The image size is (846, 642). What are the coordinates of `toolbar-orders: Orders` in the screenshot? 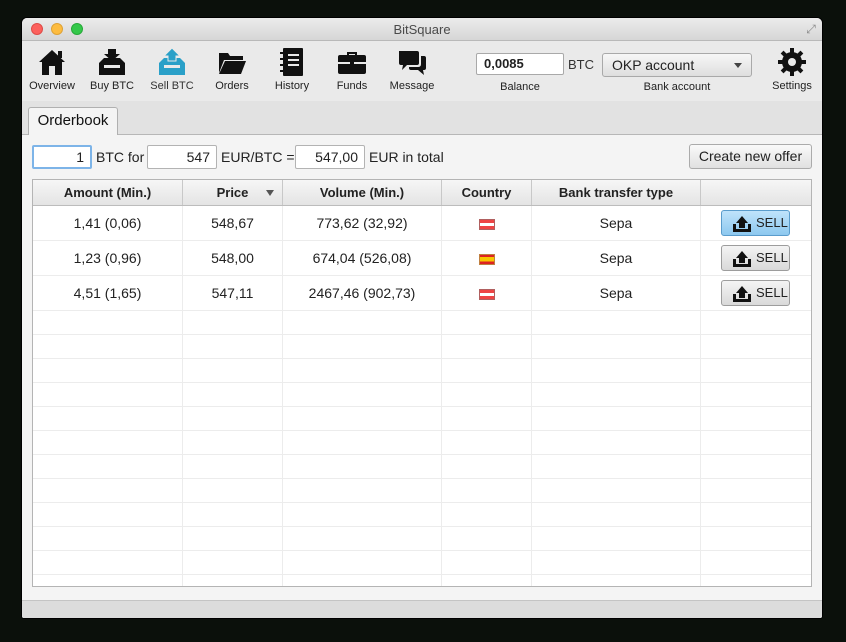 It's located at (232, 69).